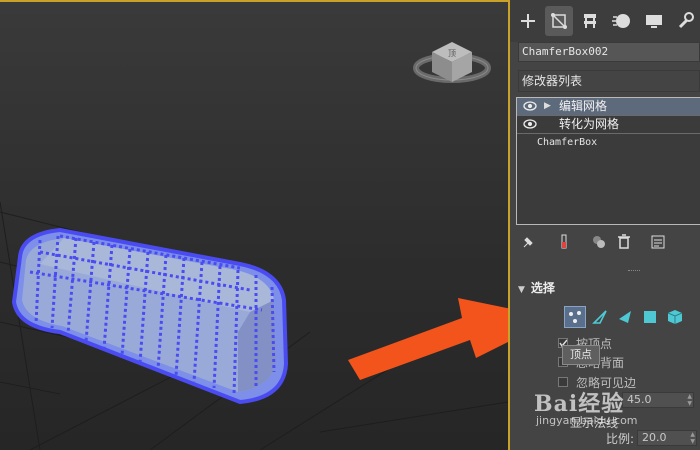 The image size is (700, 450). I want to click on collapse-triangle-icon: ▼, so click(521, 290).